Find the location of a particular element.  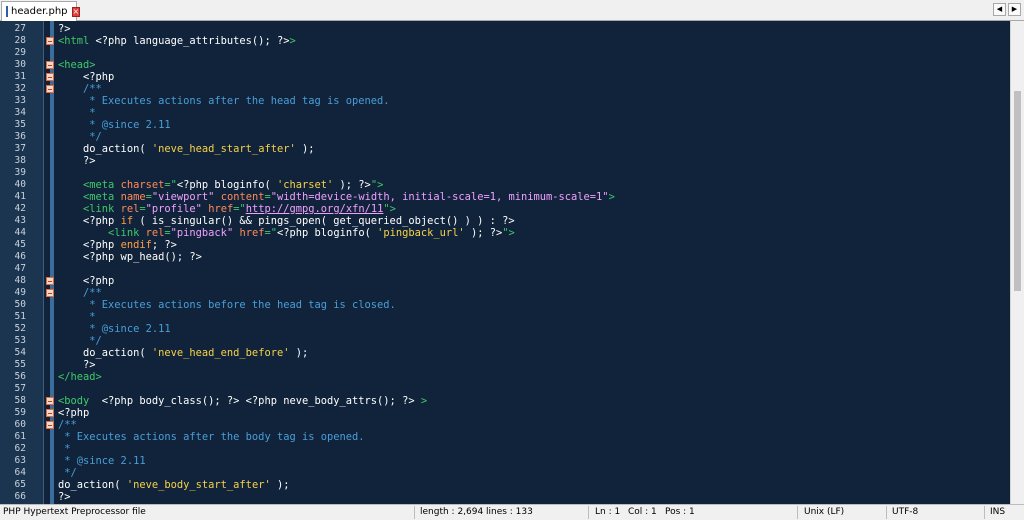

vertical-scrollbar is located at coordinates (1017, 262).